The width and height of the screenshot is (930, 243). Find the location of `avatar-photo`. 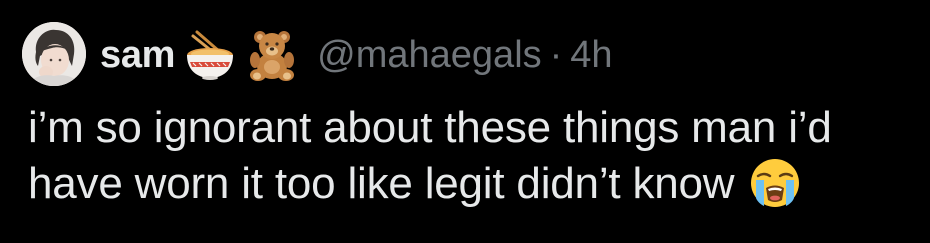

avatar-photo is located at coordinates (54, 54).